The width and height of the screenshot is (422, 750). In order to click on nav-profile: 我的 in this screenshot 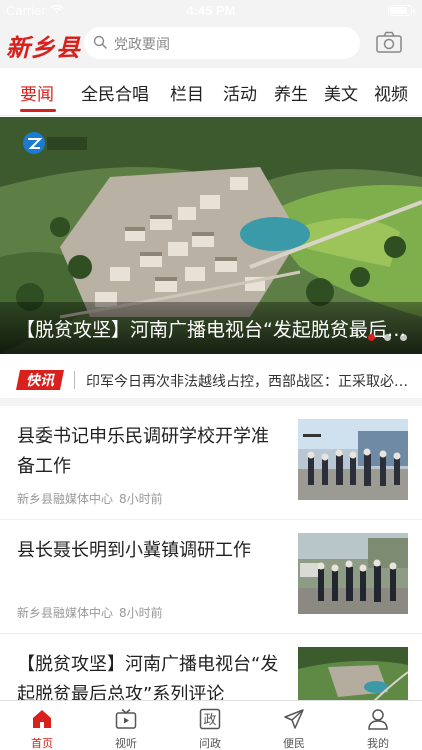, I will do `click(378, 725)`.